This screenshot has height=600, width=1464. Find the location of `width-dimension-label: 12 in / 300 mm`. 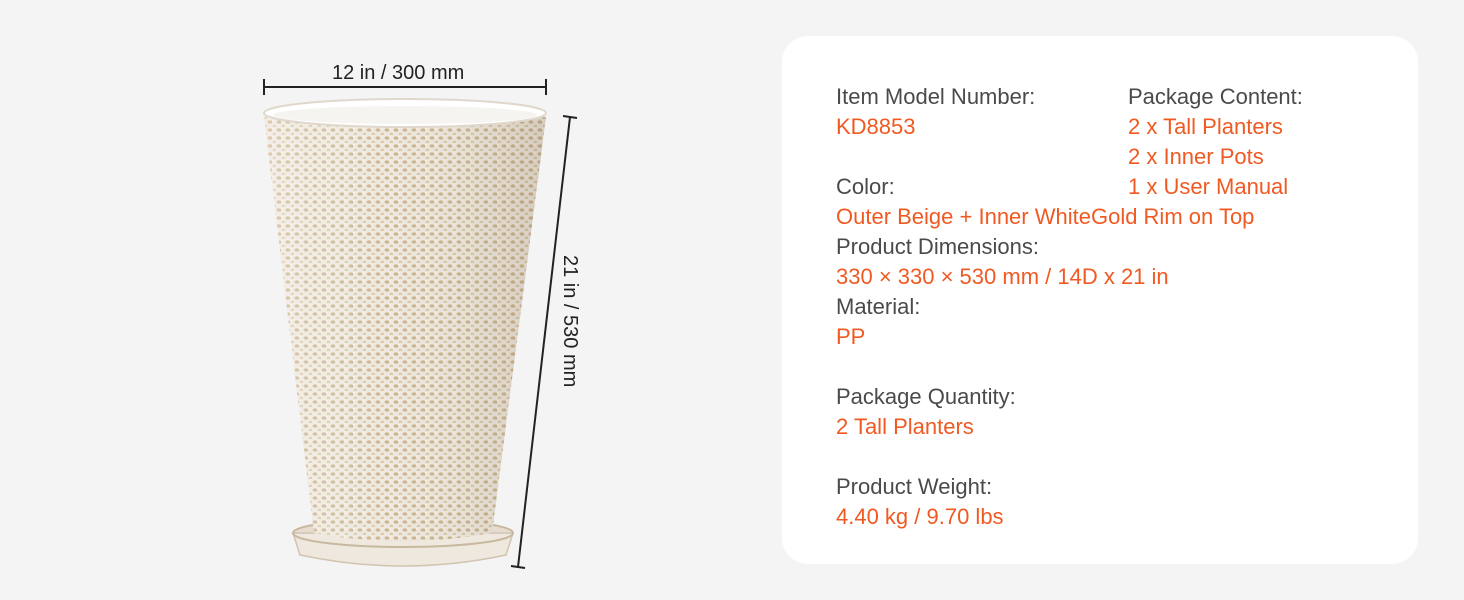

width-dimension-label: 12 in / 300 mm is located at coordinates (398, 73).